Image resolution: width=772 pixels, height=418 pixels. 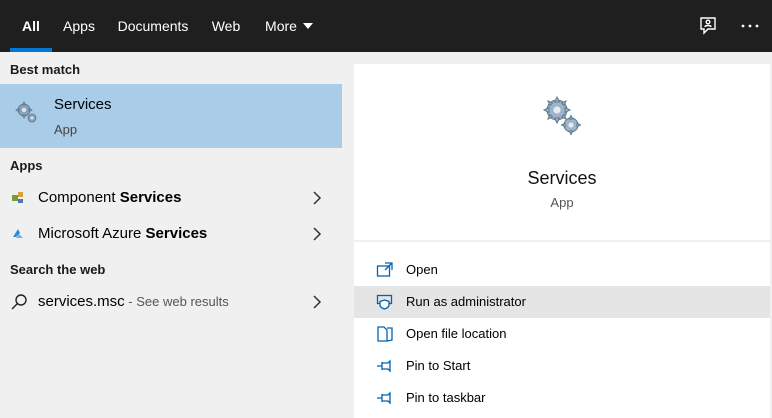 I want to click on open-icon, so click(x=385, y=270).